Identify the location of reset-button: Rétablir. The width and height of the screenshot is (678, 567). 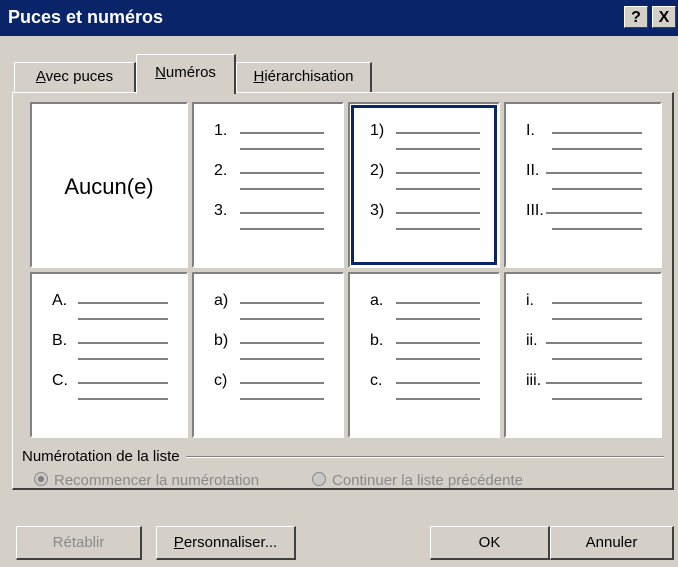
(79, 543).